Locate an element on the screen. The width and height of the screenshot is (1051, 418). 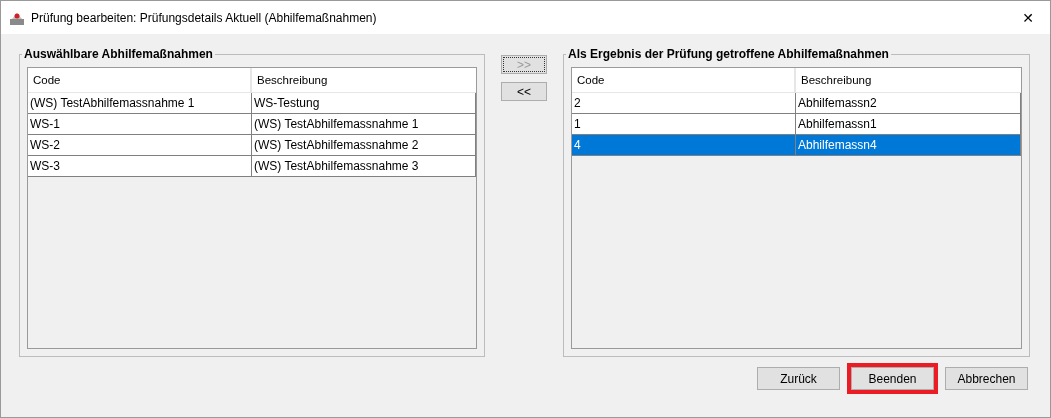
table-cell-text: Abhilfemassn4 is located at coordinates (837, 145).